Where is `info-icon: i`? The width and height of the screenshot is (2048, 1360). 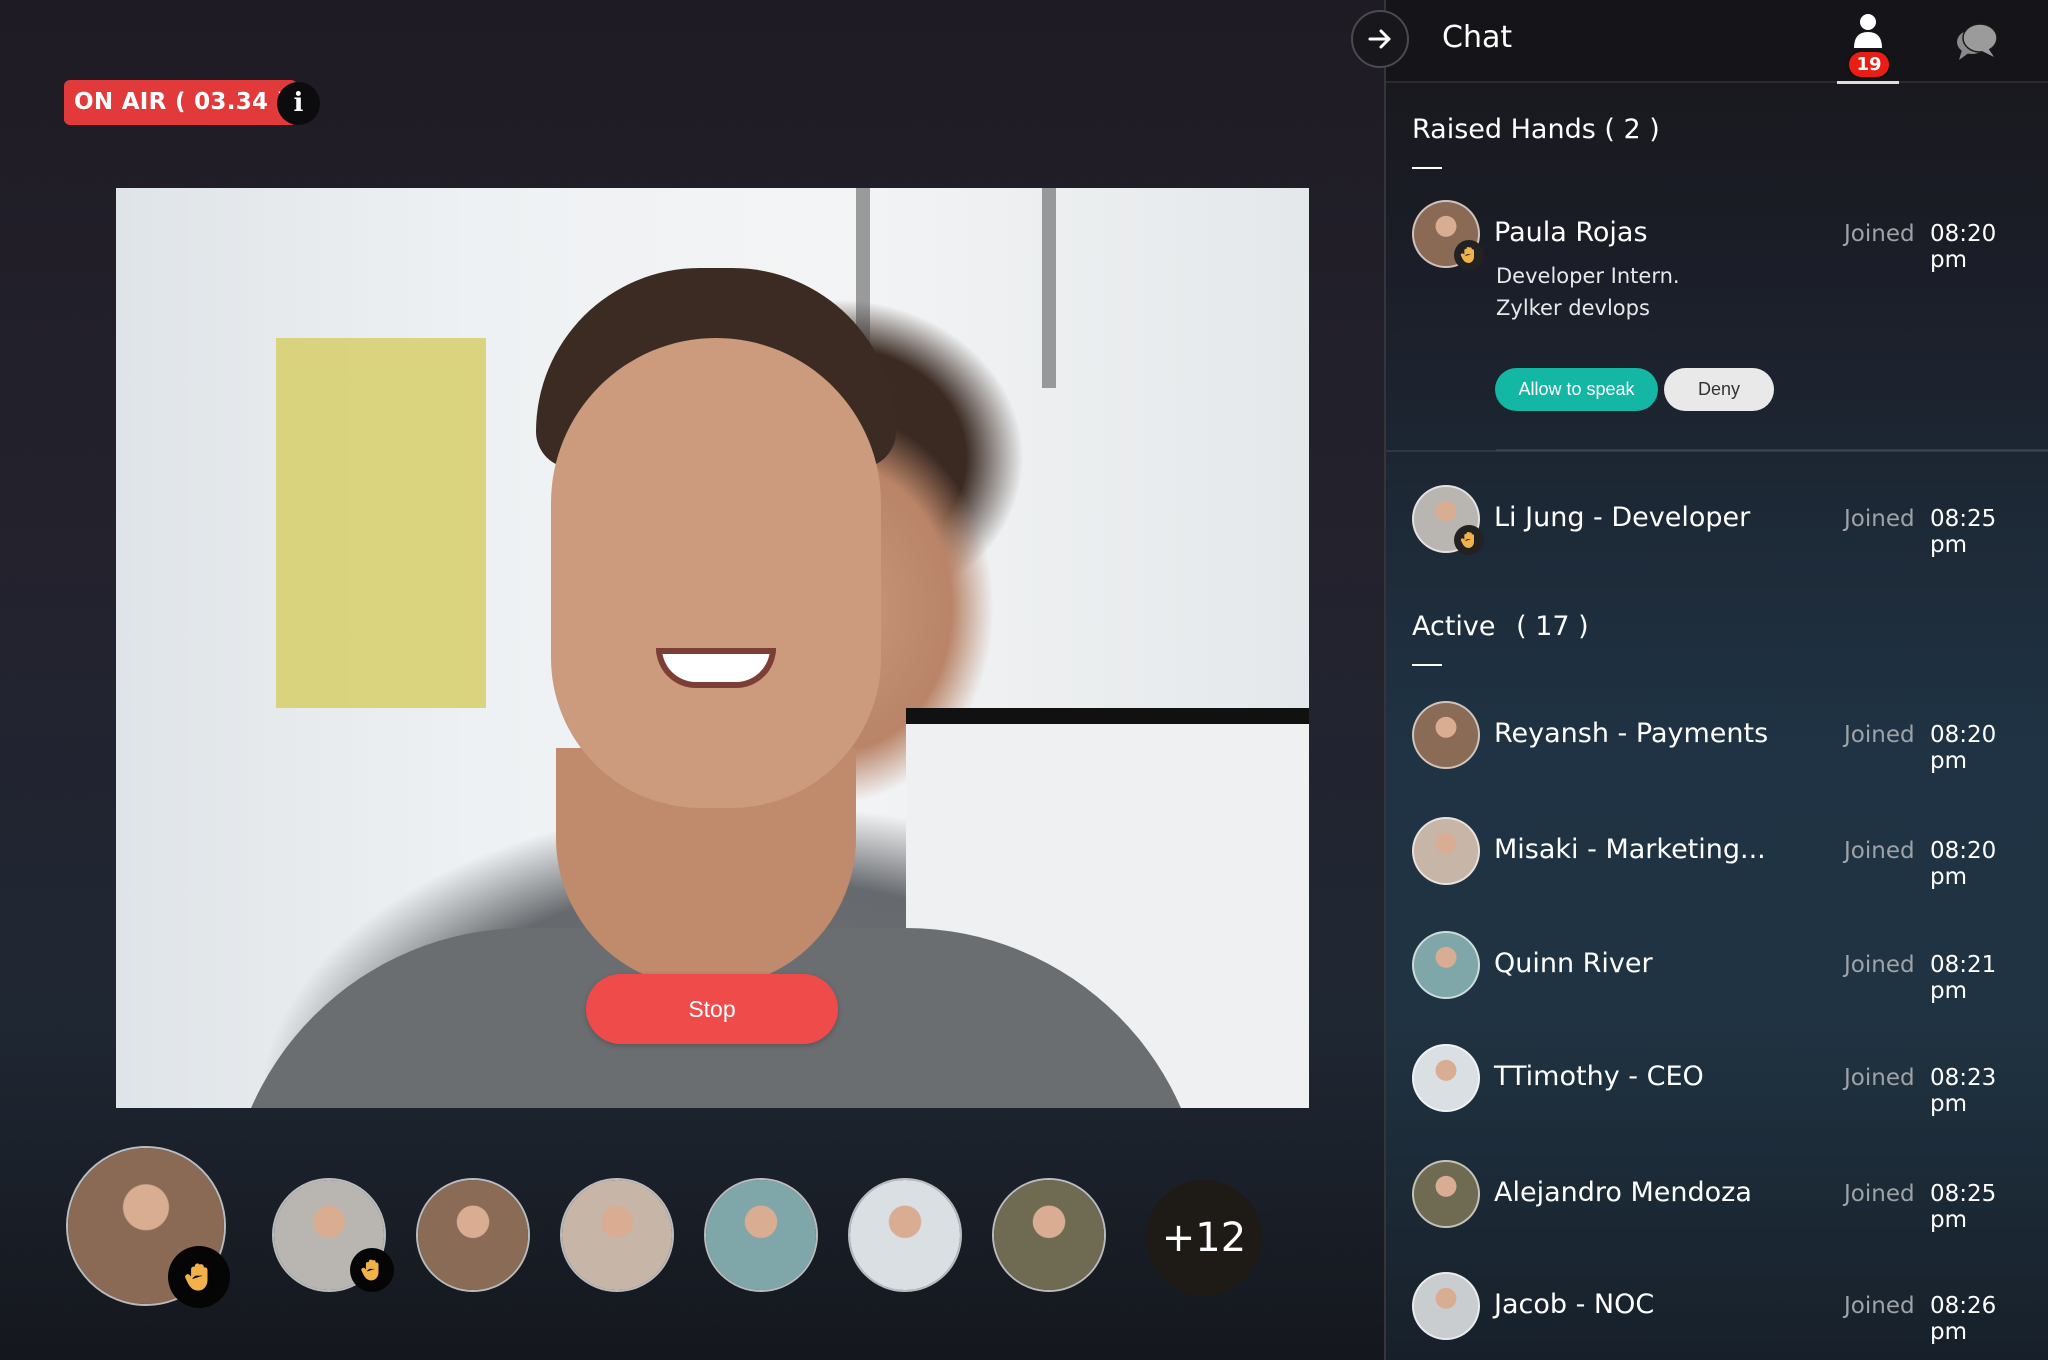 info-icon: i is located at coordinates (298, 103).